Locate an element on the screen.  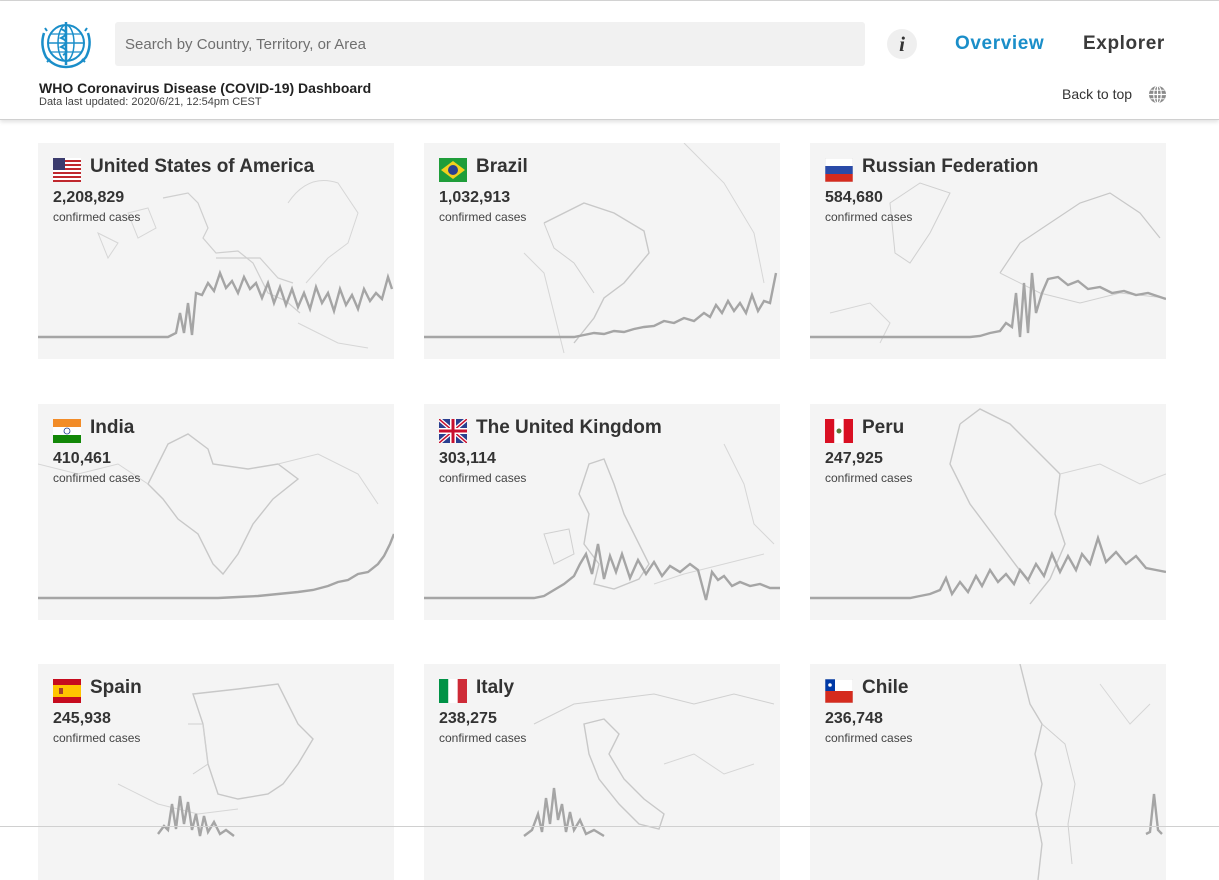
nav-overview-link: Overview is located at coordinates (999, 44).